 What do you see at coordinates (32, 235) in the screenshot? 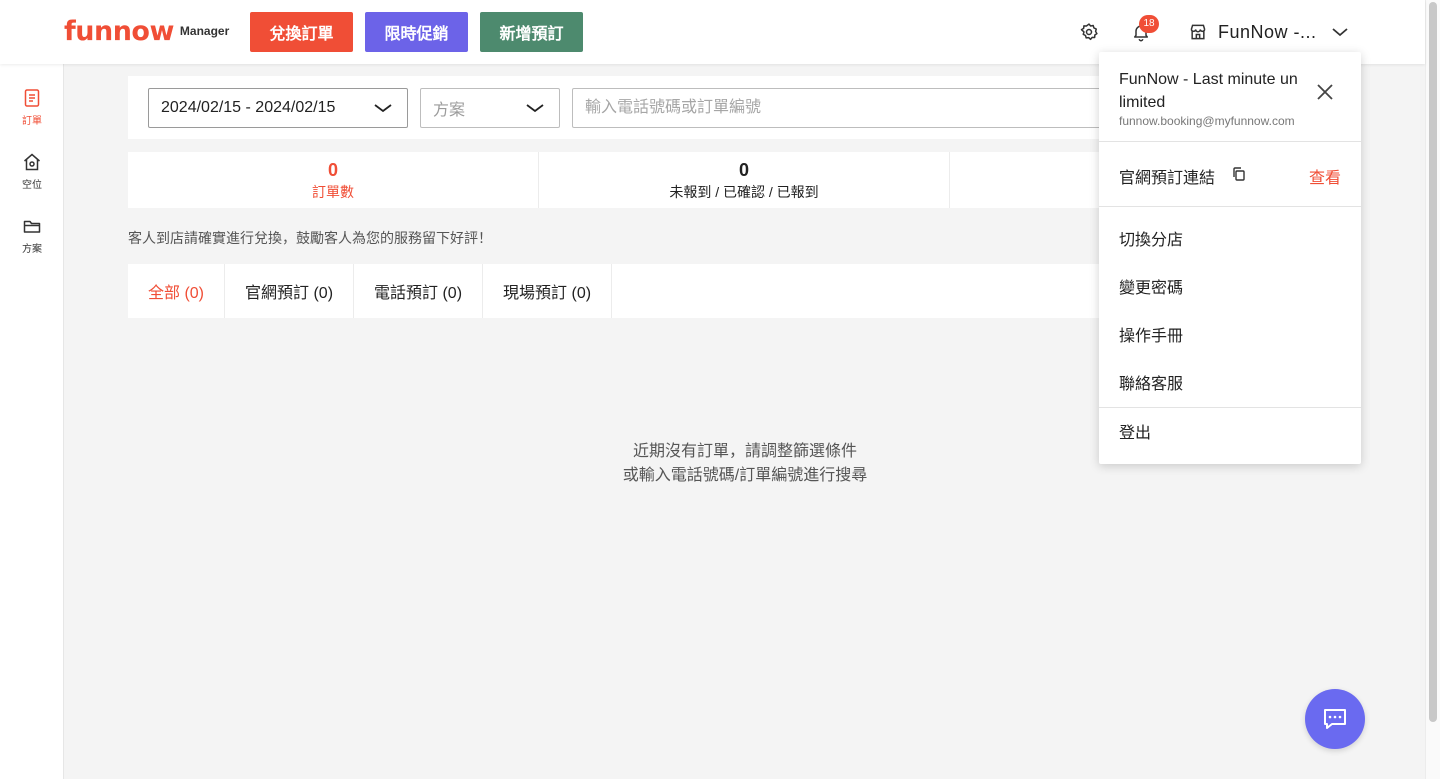
I see `sidebar-item-plans: 方案` at bounding box center [32, 235].